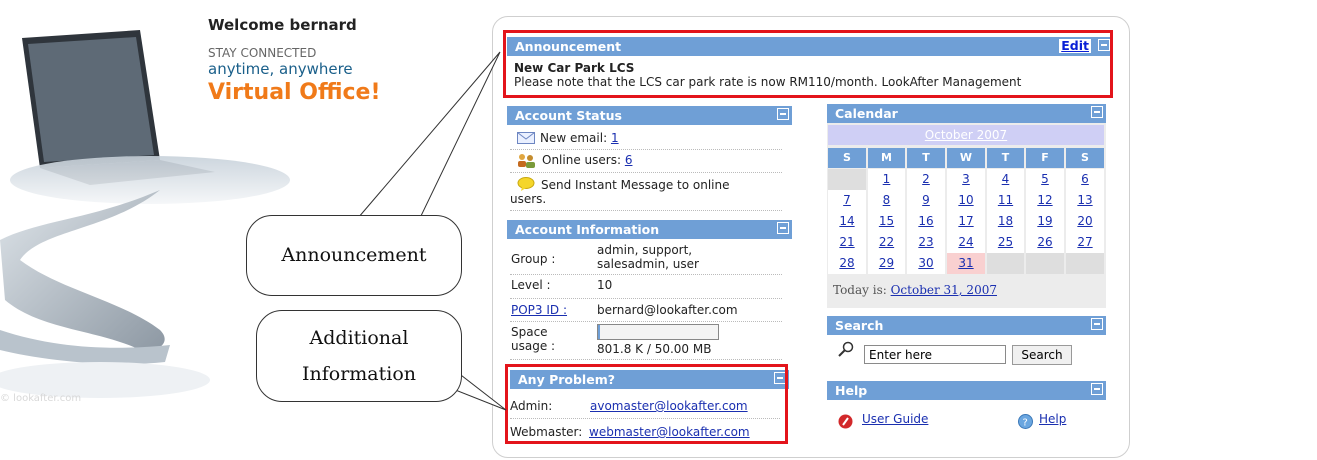  Describe the element at coordinates (359, 356) in the screenshot. I see `additional-information-callout: Additional Information` at that location.